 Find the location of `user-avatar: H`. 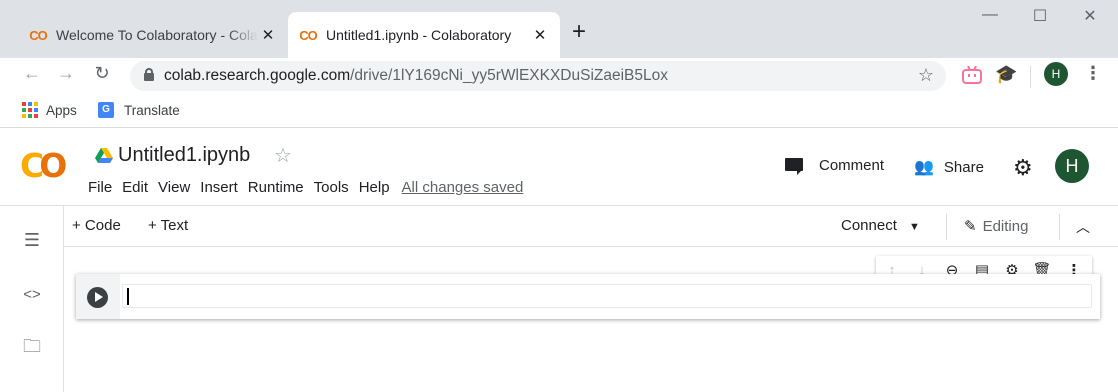

user-avatar: H is located at coordinates (1072, 166).